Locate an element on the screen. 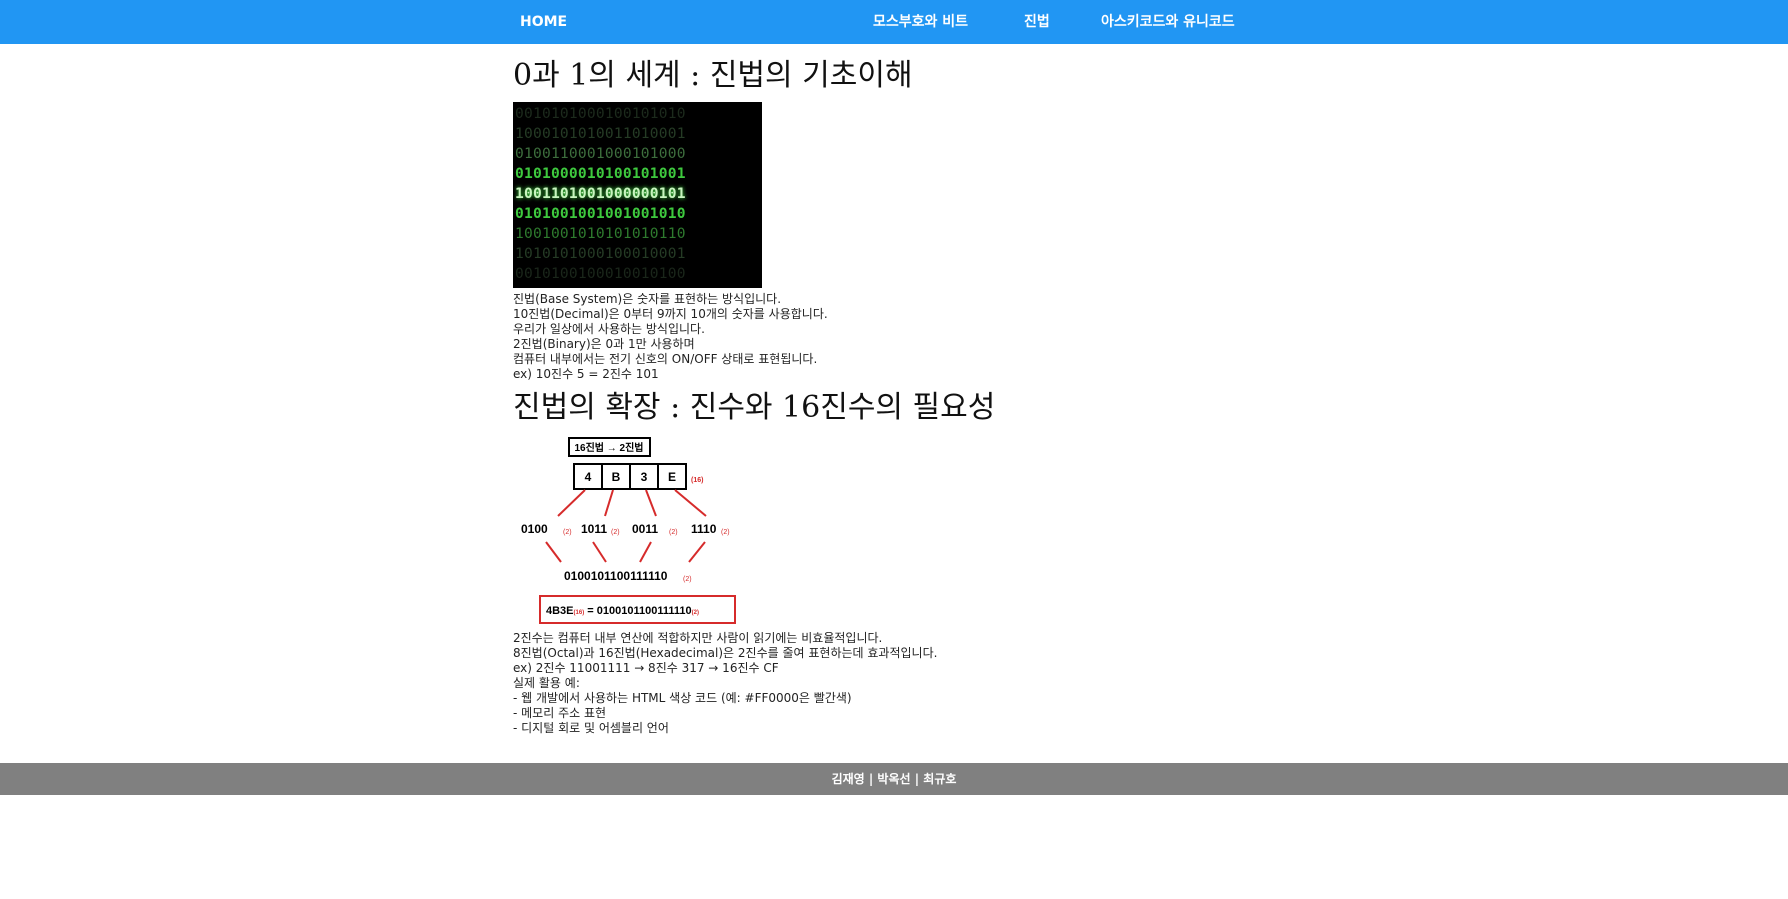 This screenshot has width=1788, height=899. result-box: 4B3E(16) = 0100101100111110(2) is located at coordinates (622, 611).